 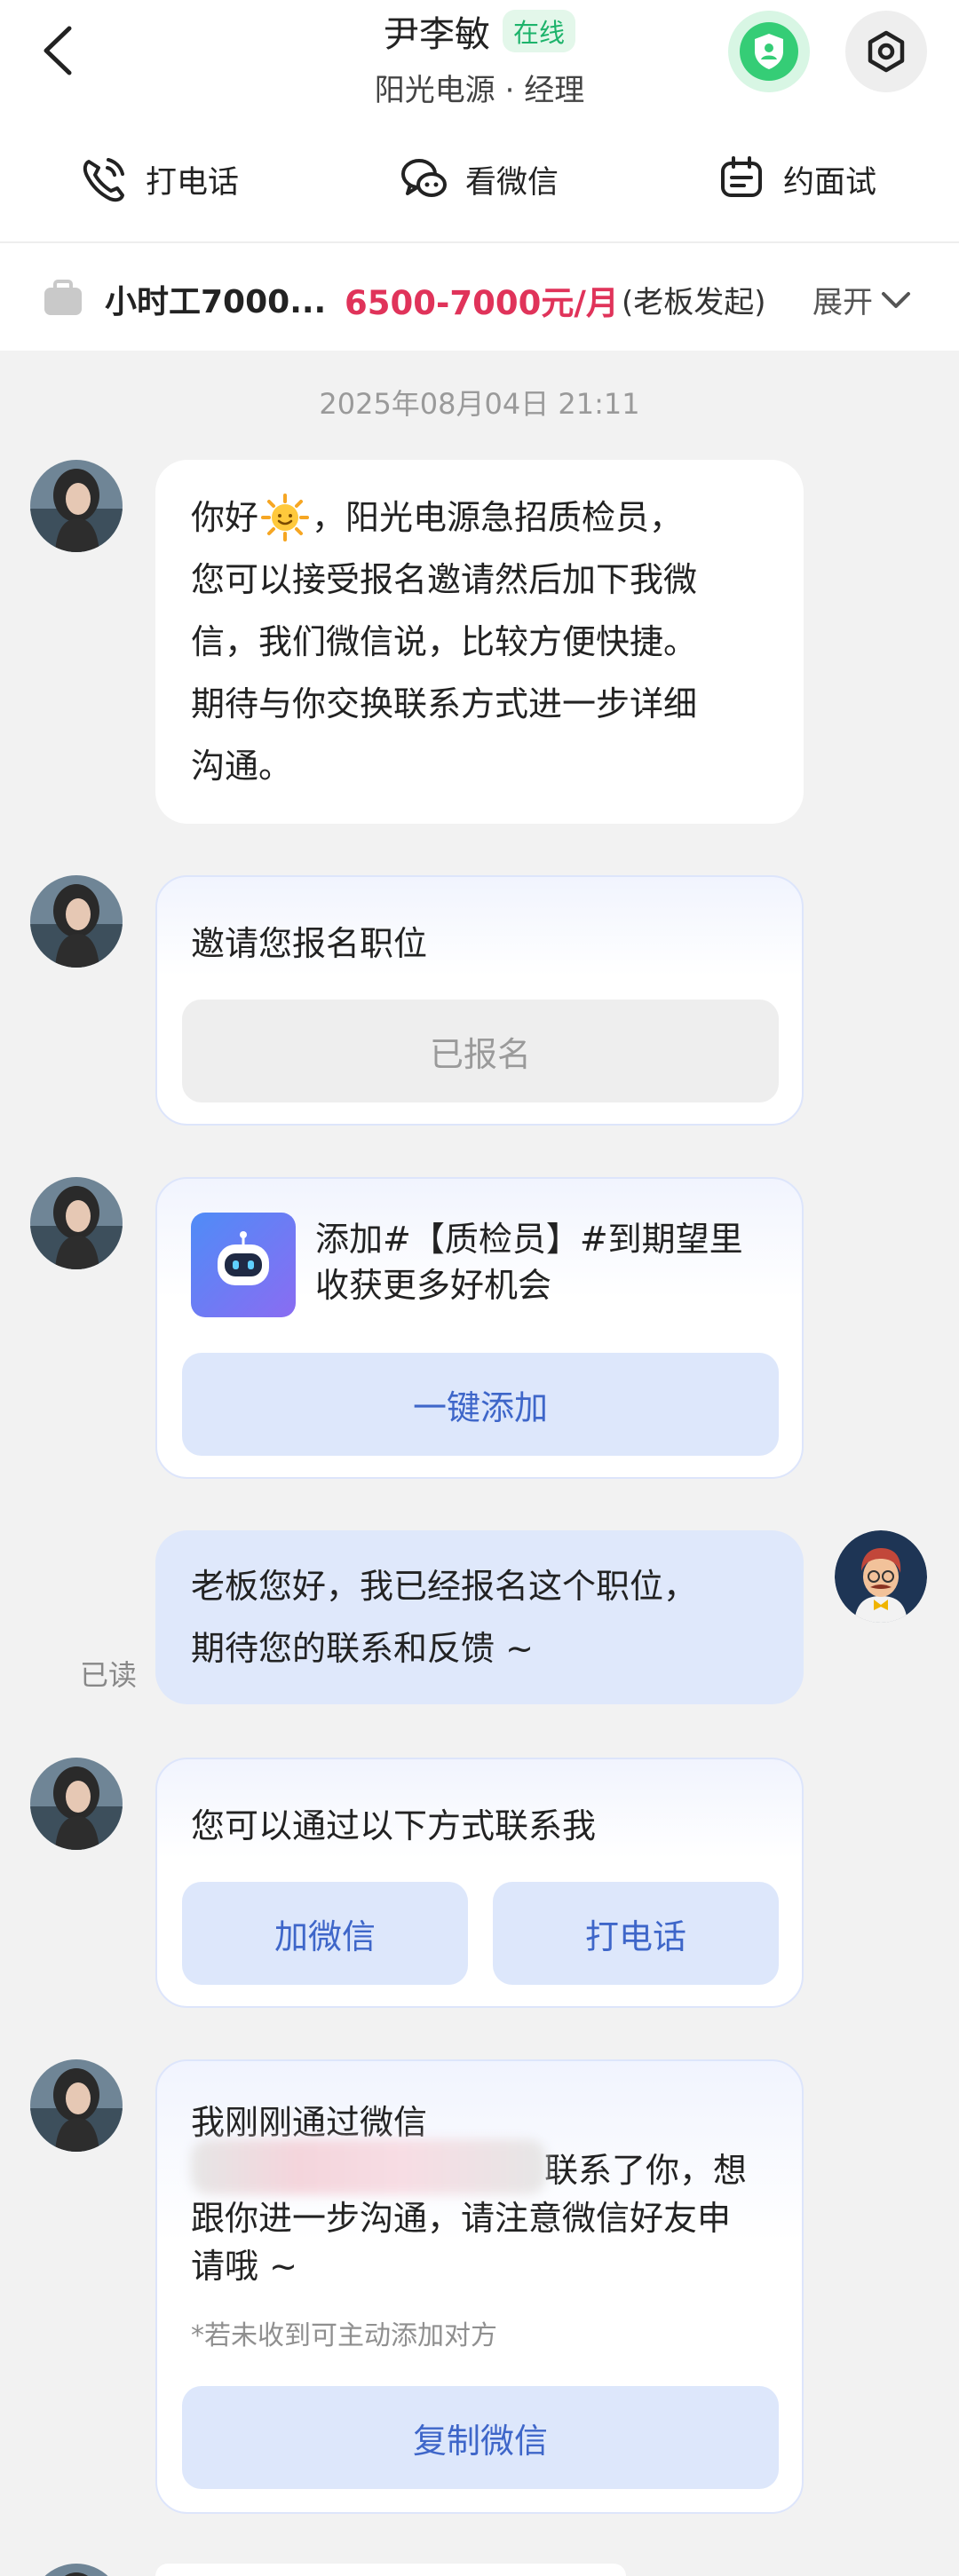 I want to click on wechat-label: 看微信, so click(x=512, y=182).